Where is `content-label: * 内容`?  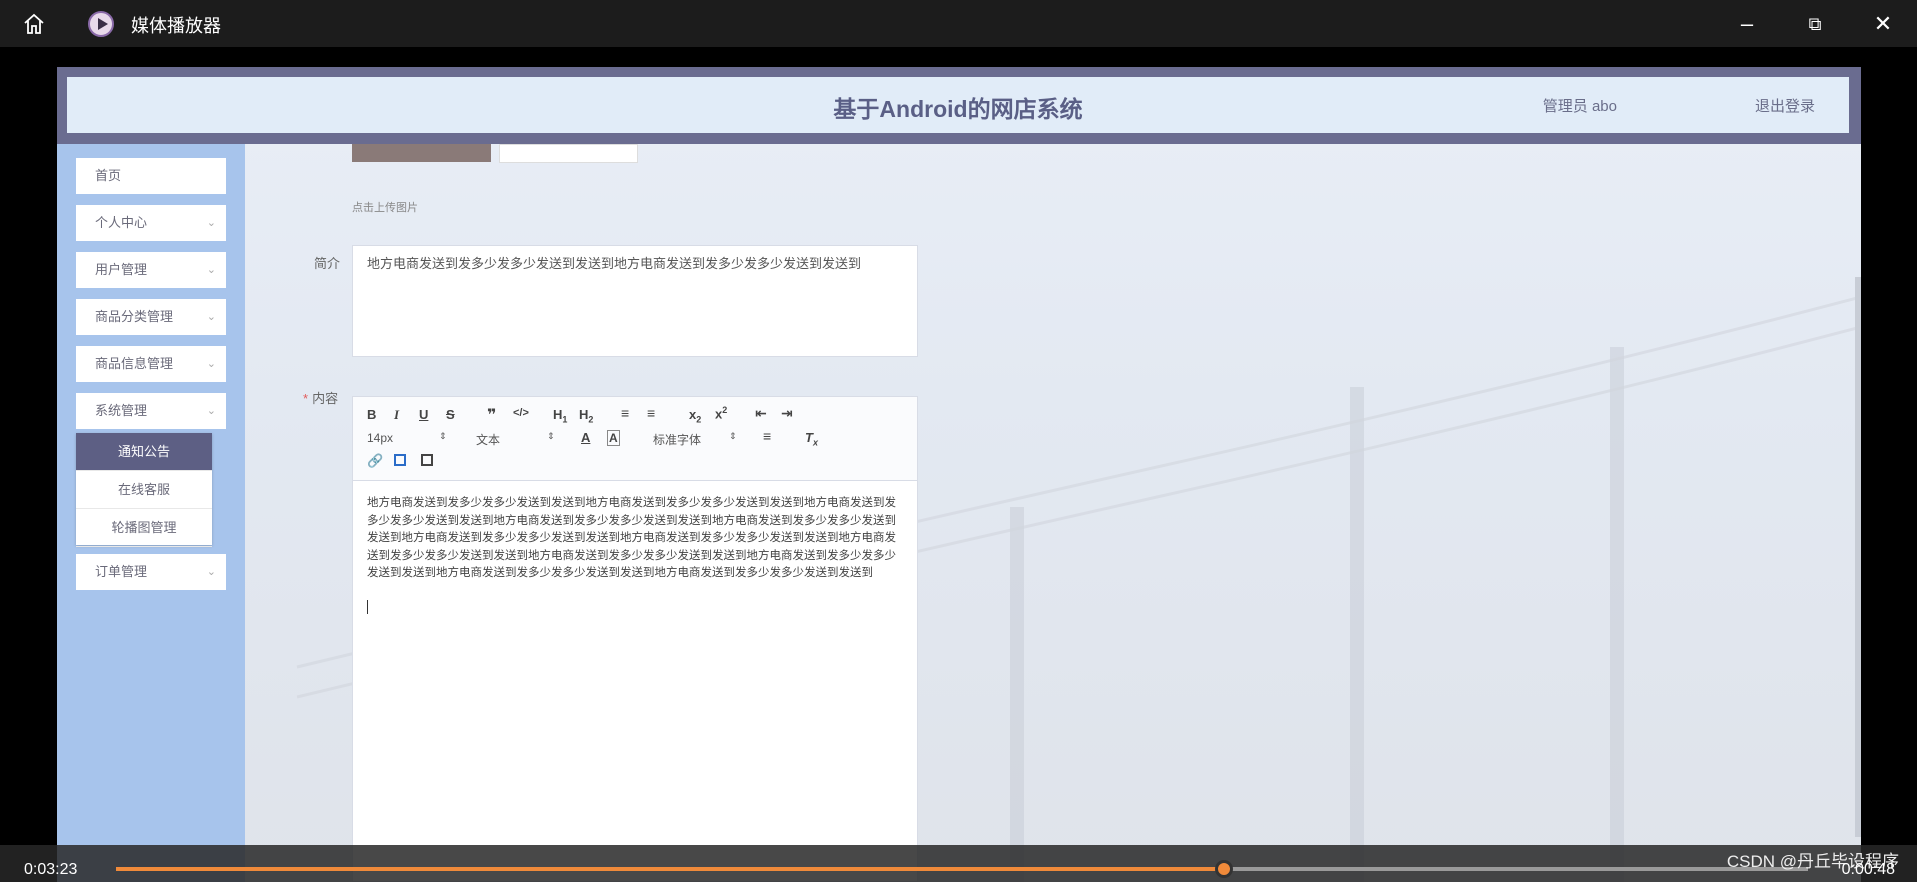 content-label: * 内容 is located at coordinates (320, 397).